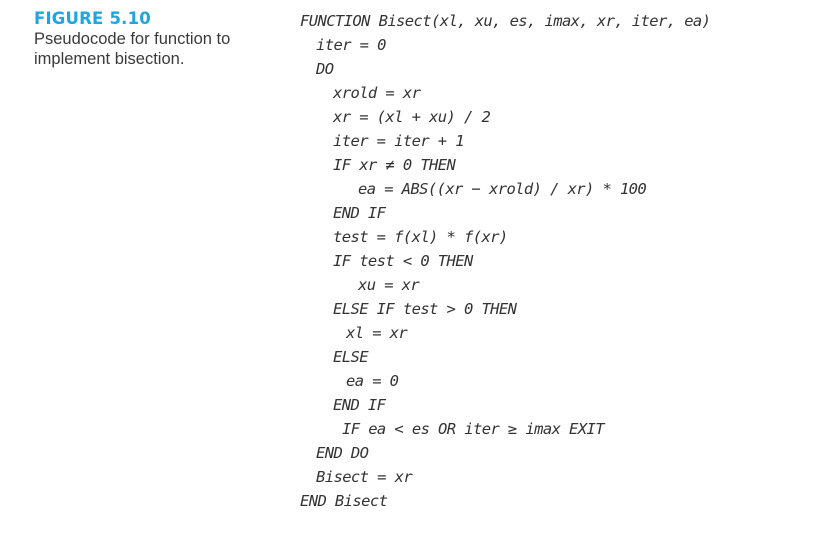  Describe the element at coordinates (394, 165) in the screenshot. I see `code-line: IF xr ≠ 0 THEN` at that location.